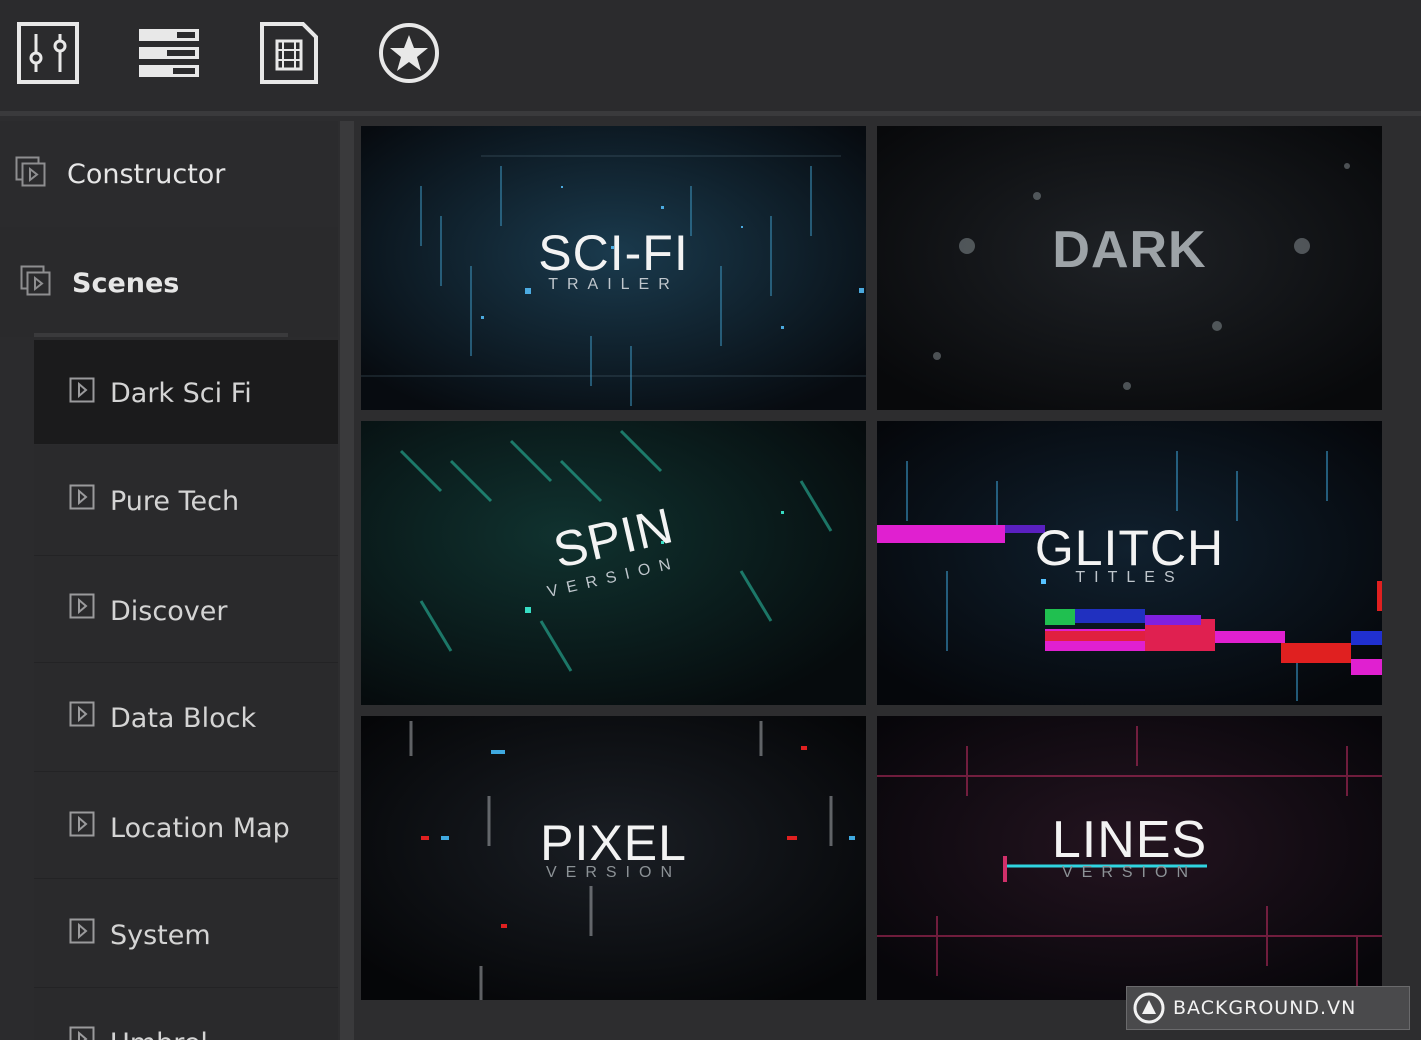 The width and height of the screenshot is (1421, 1040). Describe the element at coordinates (613, 253) in the screenshot. I see `scene-title: SCI-FI` at that location.